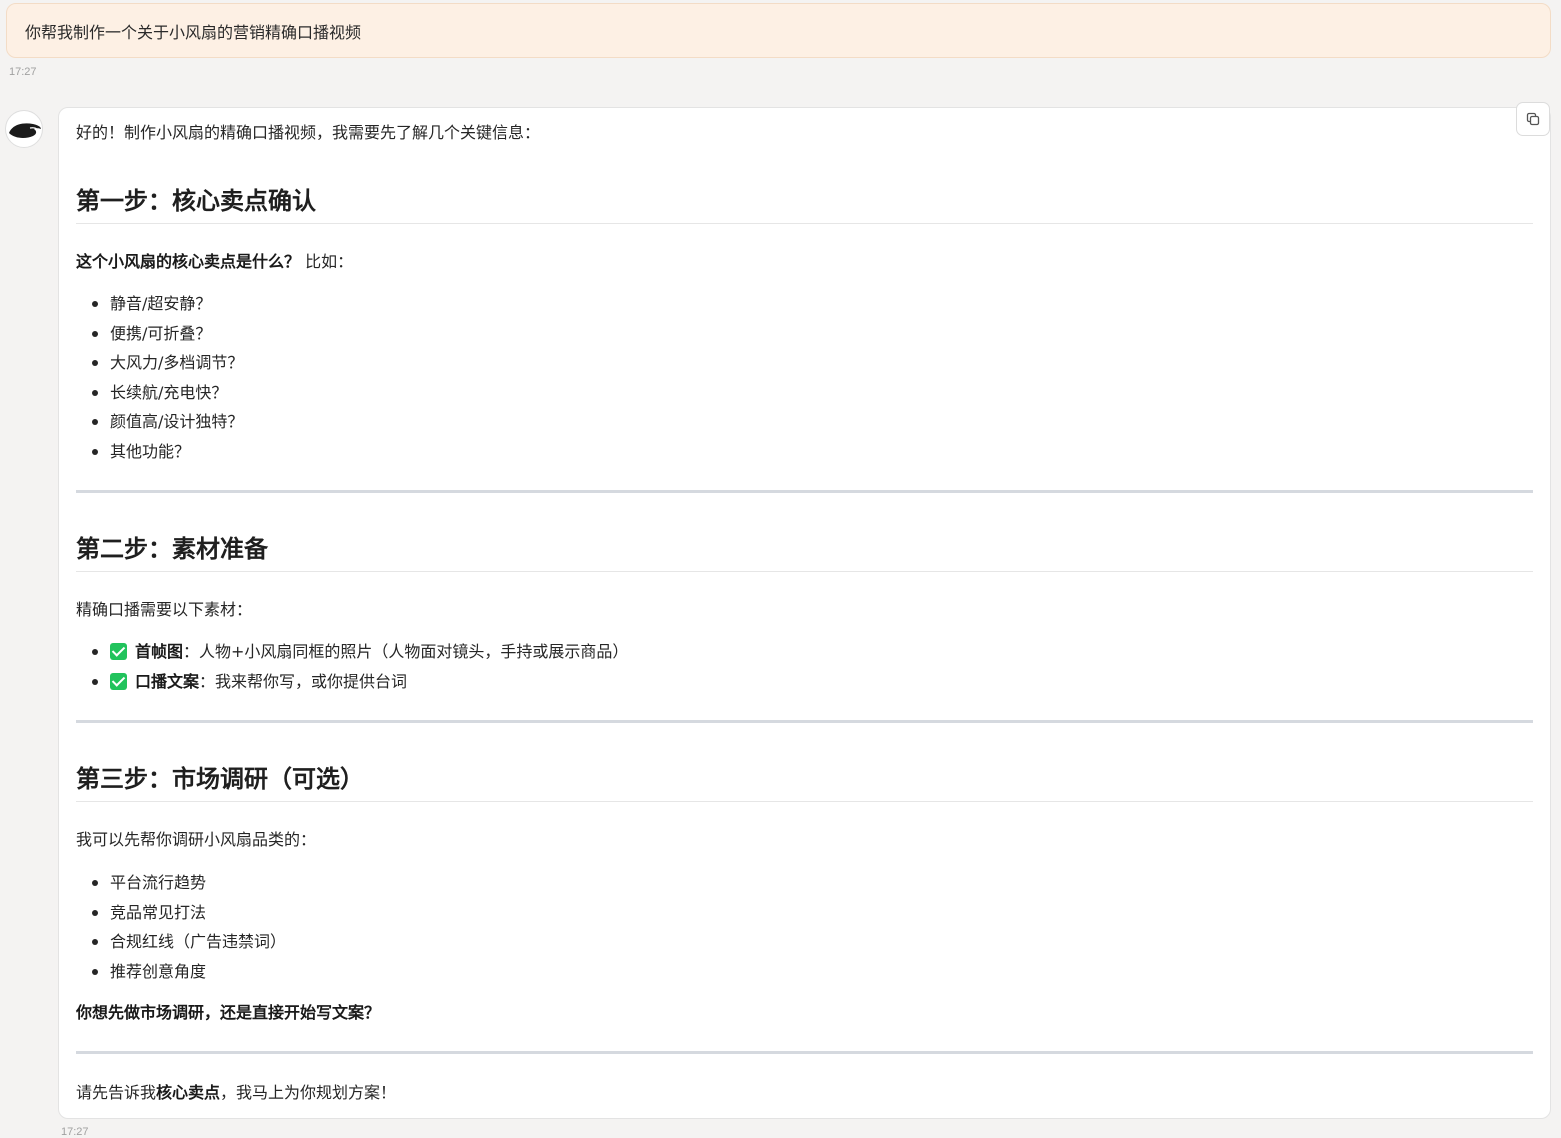 The width and height of the screenshot is (1561, 1138). I want to click on assistant-logo-icon, so click(25, 130).